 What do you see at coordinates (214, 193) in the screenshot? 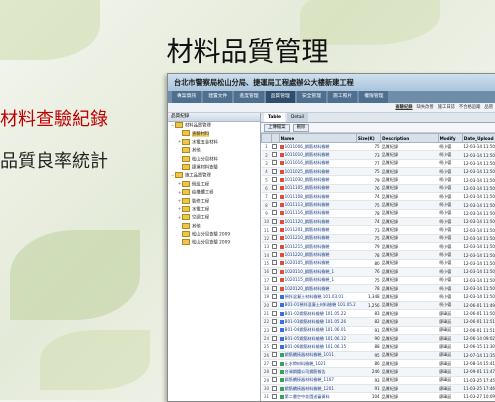
I see `tree-node: +結構體工程` at bounding box center [214, 193].